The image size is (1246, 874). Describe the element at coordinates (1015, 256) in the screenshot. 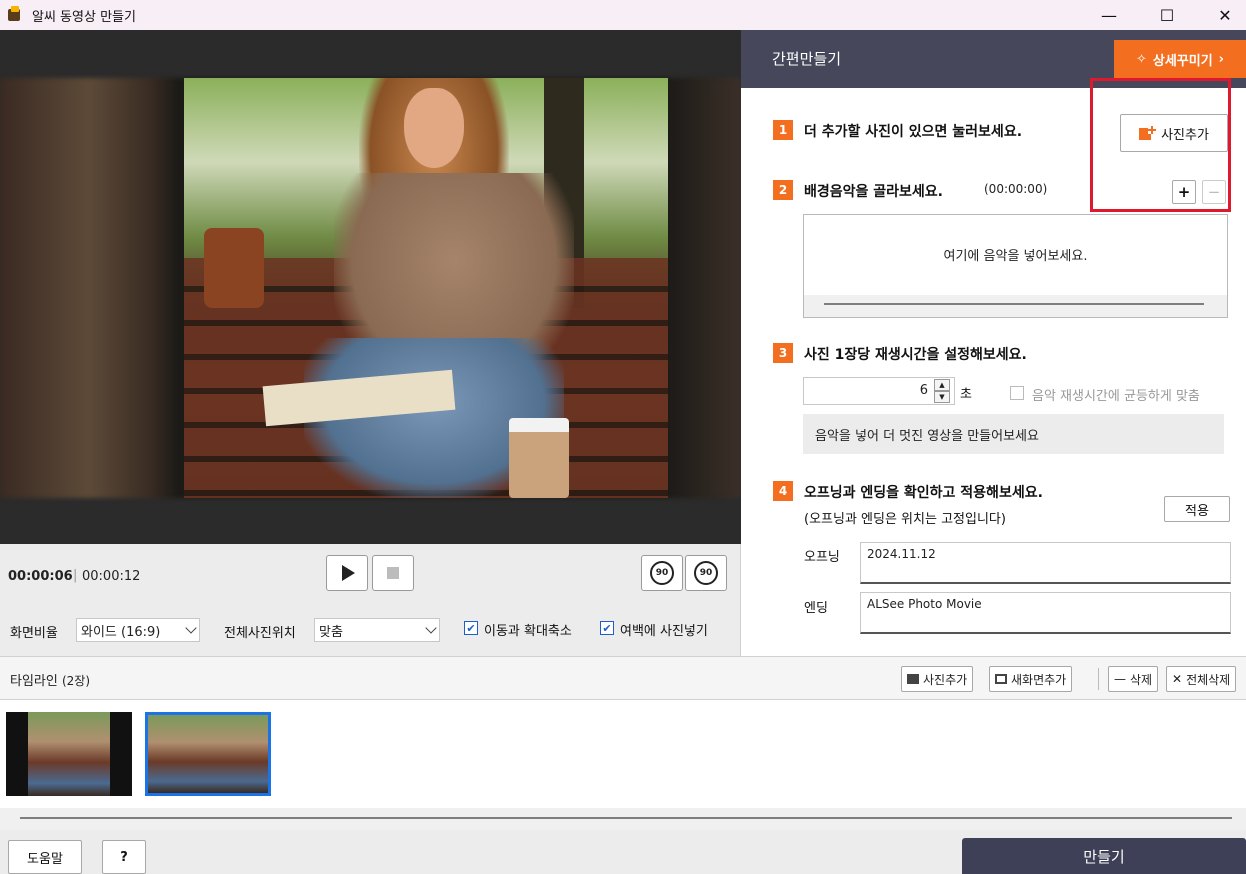

I see `music-drop-hint: 여기에 음악을 넣어보세요.` at that location.